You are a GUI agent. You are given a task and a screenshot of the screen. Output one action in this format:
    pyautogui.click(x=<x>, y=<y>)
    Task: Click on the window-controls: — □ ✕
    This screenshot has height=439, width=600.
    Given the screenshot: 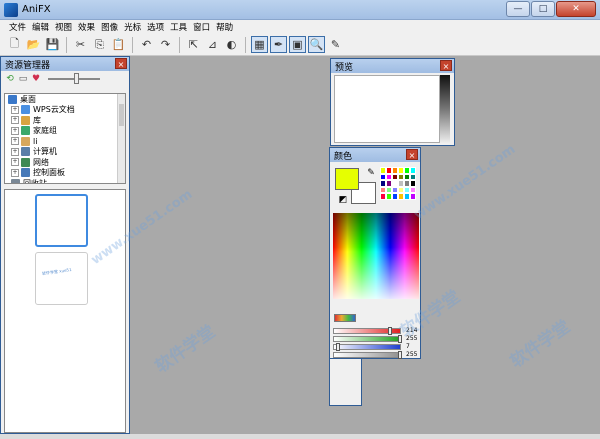 What is the action you would take?
    pyautogui.click(x=551, y=9)
    